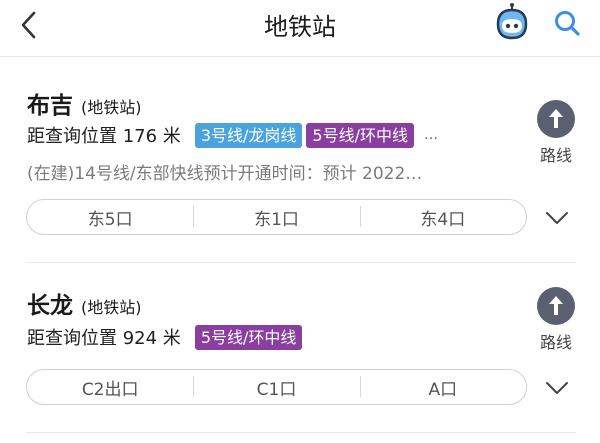 This screenshot has width=600, height=443. Describe the element at coordinates (442, 387) in the screenshot. I see `exit-item: A口` at that location.